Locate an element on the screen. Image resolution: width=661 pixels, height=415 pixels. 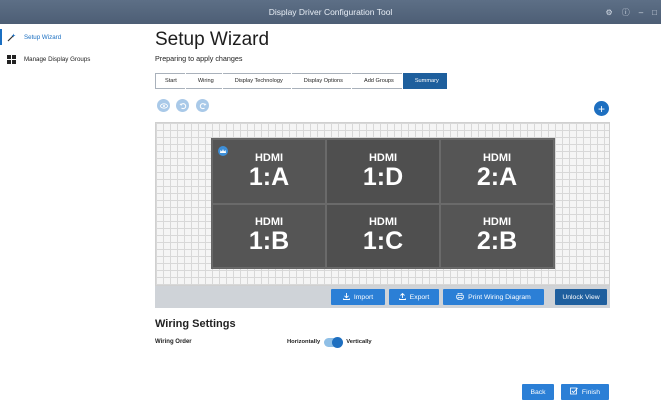
wiring-order-label: Wiring Order is located at coordinates (173, 342).